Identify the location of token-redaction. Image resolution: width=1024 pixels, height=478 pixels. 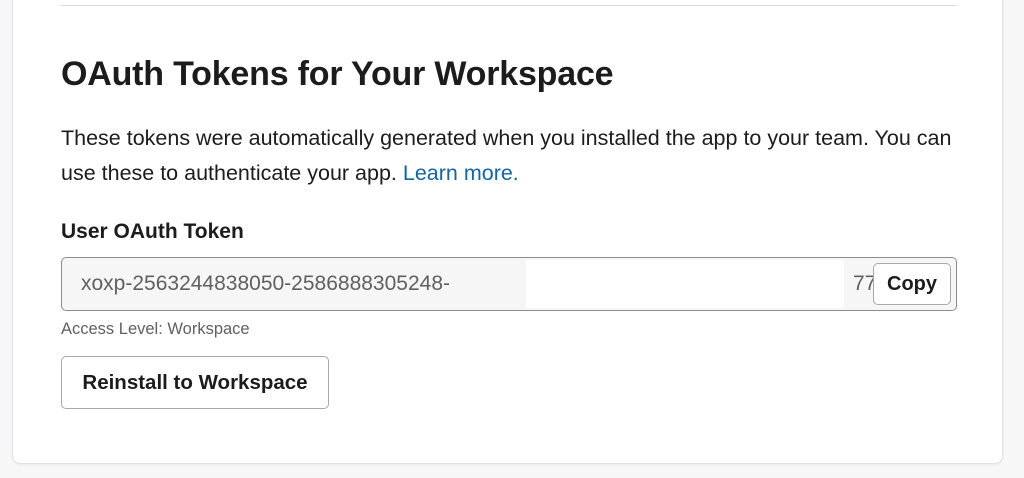
(685, 284).